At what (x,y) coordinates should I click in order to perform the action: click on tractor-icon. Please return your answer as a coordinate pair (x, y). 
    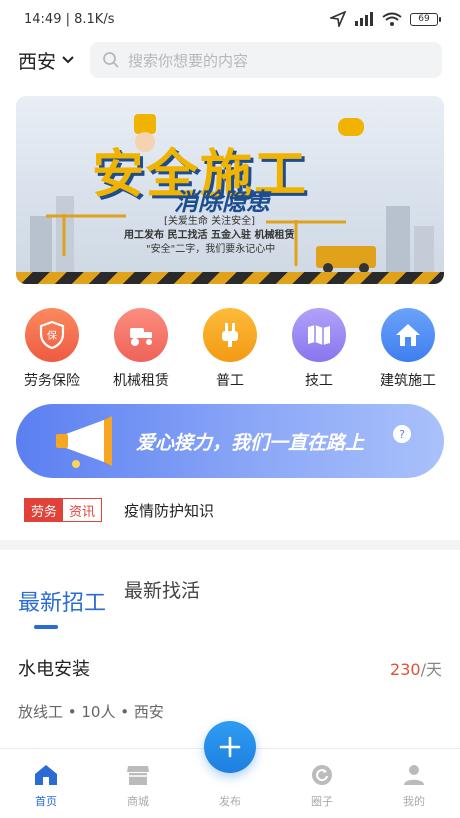
    Looking at the image, I should click on (141, 335).